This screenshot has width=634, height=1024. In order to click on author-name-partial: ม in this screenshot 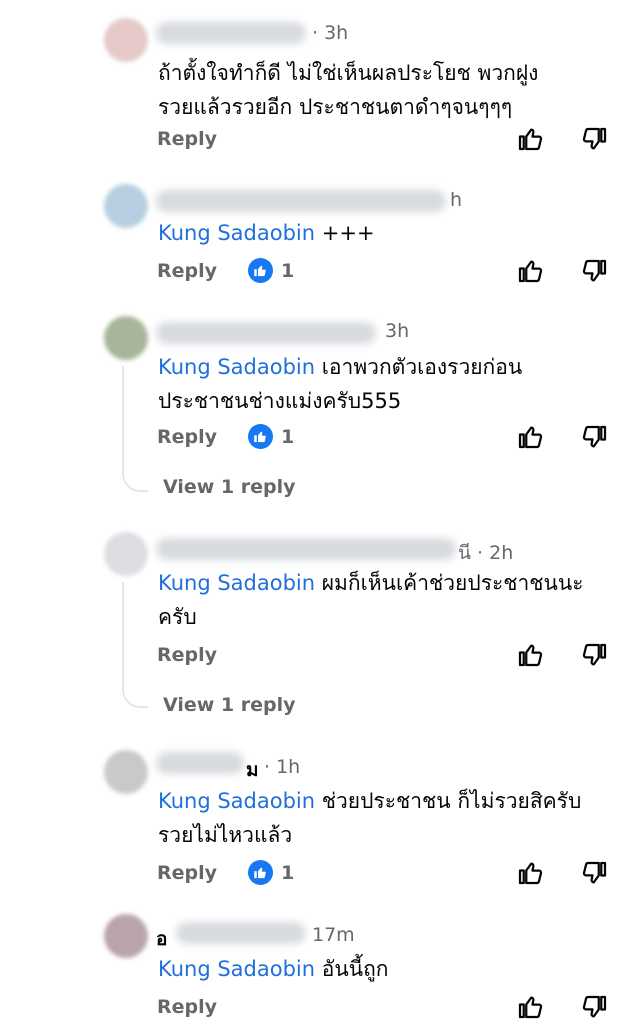, I will do `click(252, 770)`.